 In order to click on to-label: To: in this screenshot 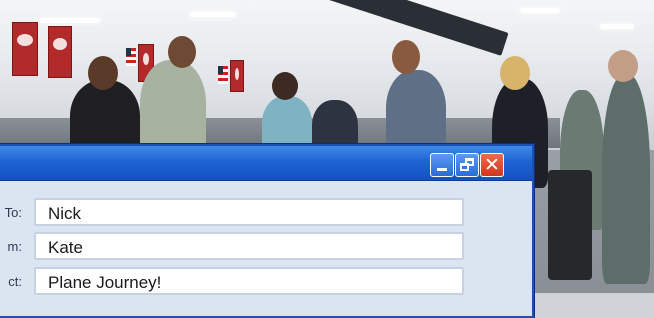, I will do `click(13, 212)`.